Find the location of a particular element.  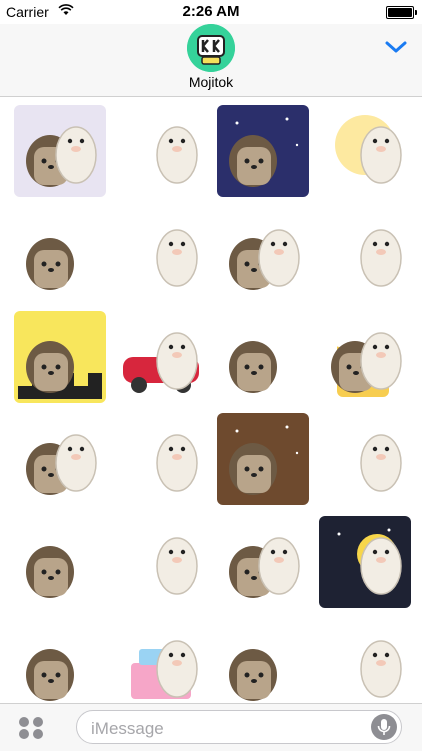

sticker-hedgehog-with-sunglasses-sweating is located at coordinates (263, 357).